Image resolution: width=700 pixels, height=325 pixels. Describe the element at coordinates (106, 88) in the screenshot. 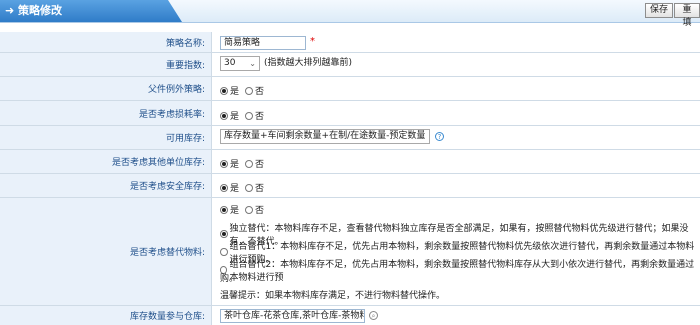

I see `parent-exception-label: 父件例外策略:` at that location.